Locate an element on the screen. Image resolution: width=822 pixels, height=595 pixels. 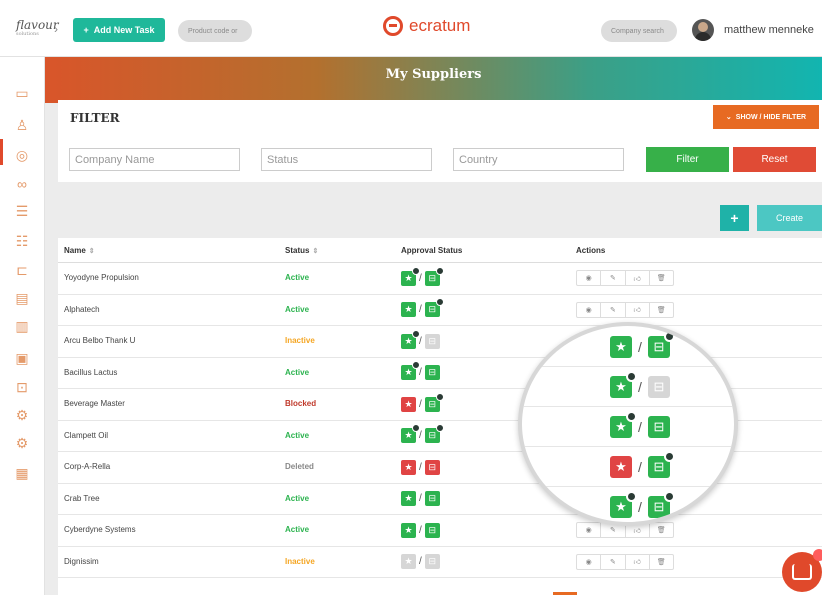
add-supplier-button: + is located at coordinates (734, 218).